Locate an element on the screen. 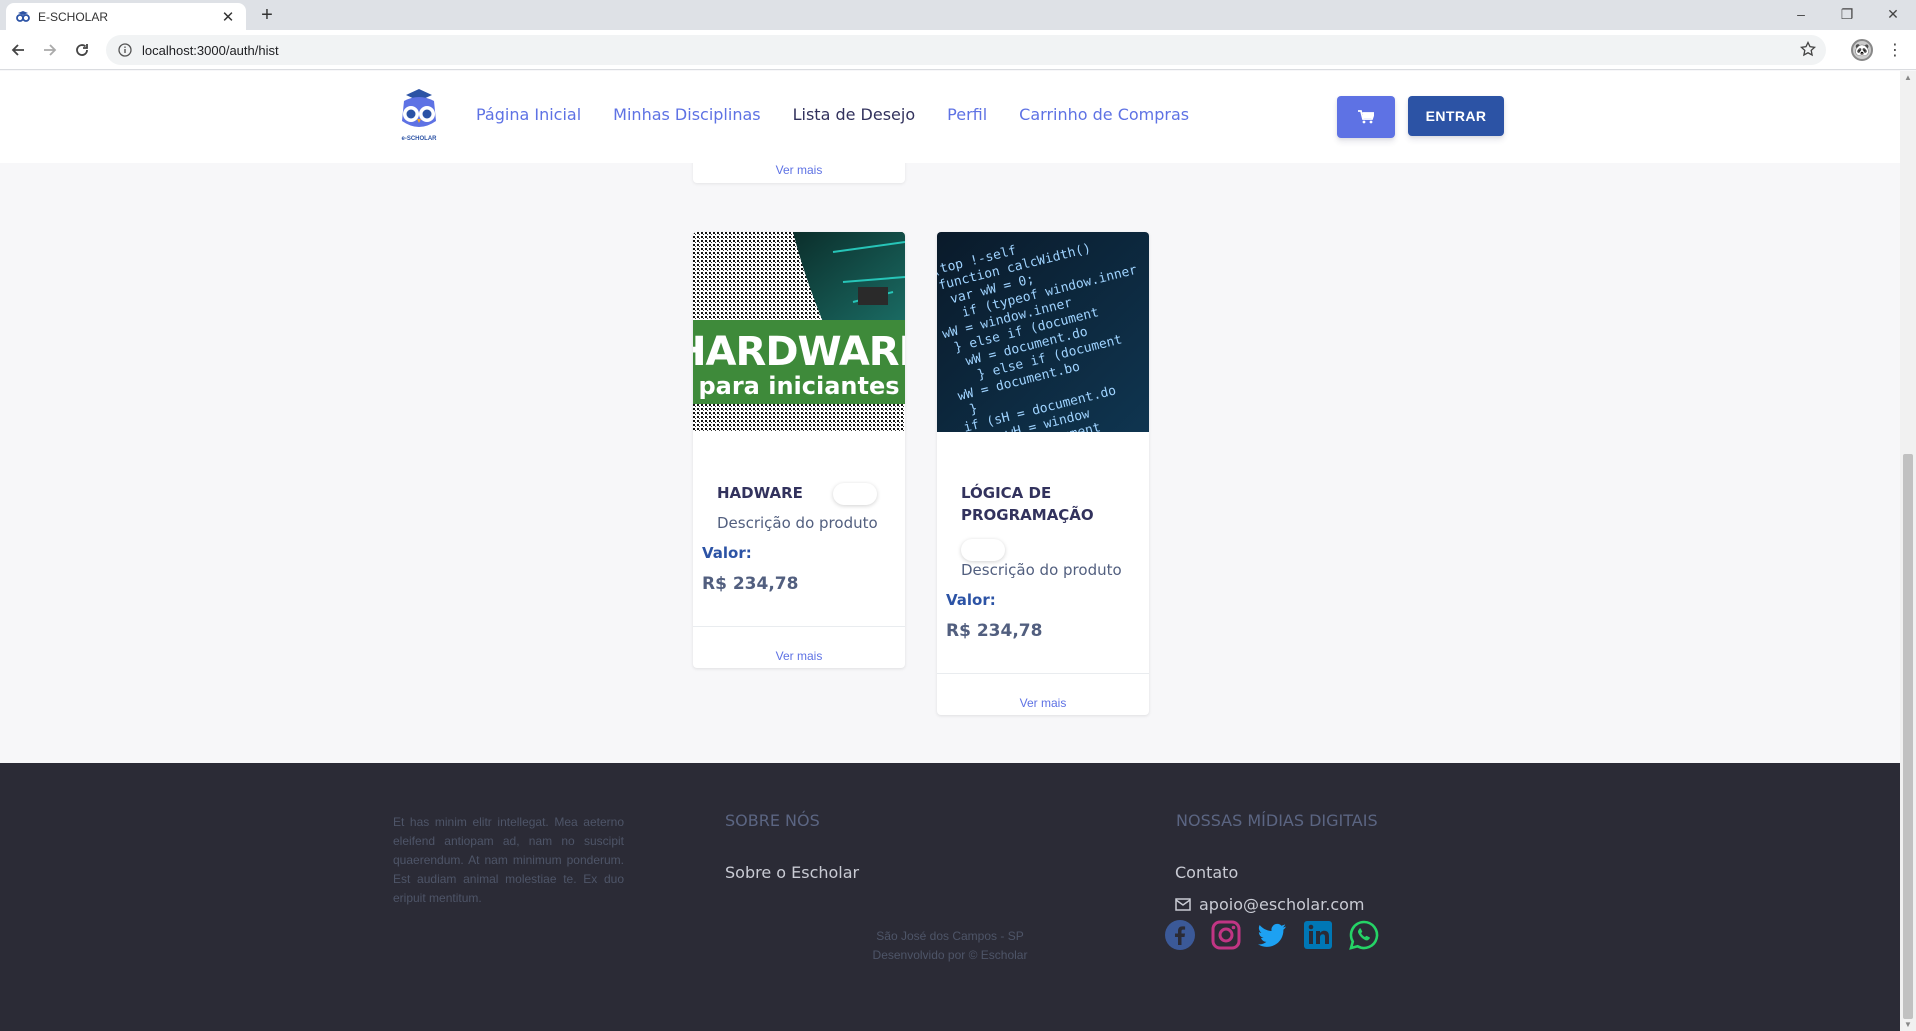 Image resolution: width=1916 pixels, height=1031 pixels. nav-perfil: Perfil is located at coordinates (967, 114).